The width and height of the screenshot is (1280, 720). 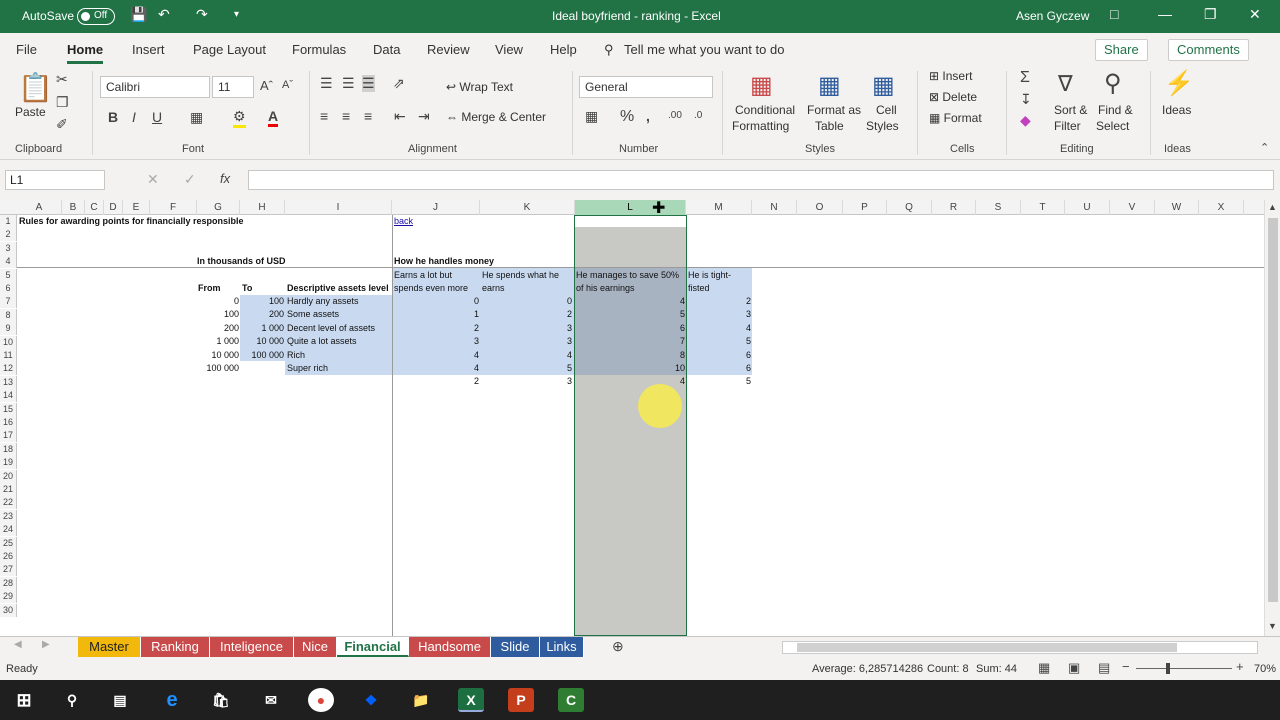 What do you see at coordinates (618, 646) in the screenshot?
I see `add-sheet-icon: ⊕` at bounding box center [618, 646].